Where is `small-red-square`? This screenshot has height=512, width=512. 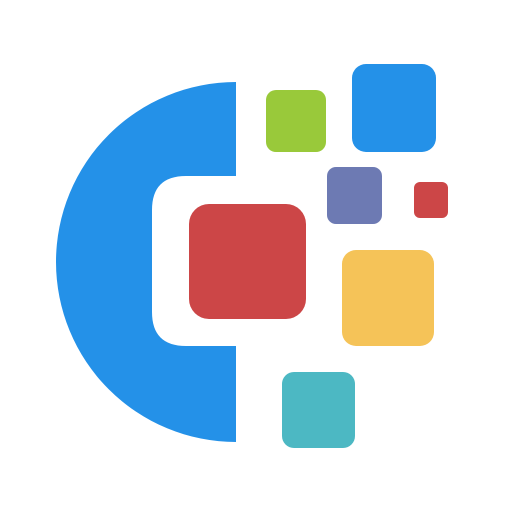 small-red-square is located at coordinates (431, 200).